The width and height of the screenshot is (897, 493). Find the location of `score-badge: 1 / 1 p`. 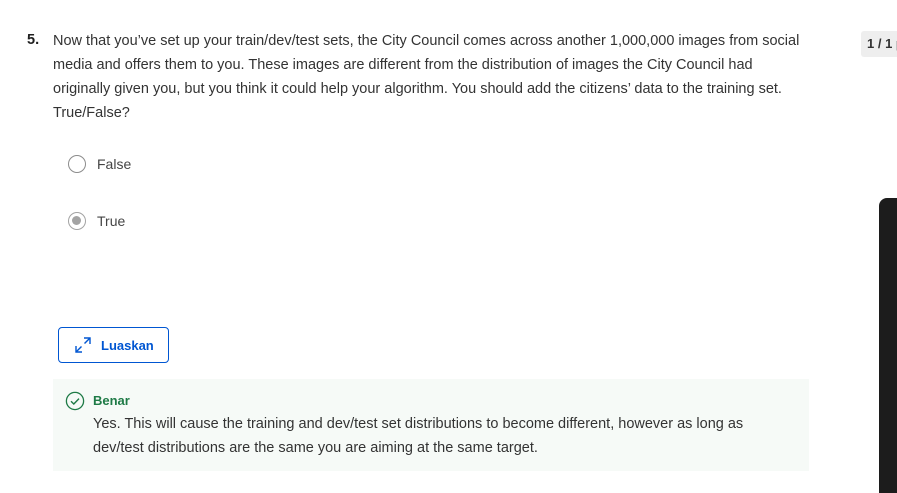

score-badge: 1 / 1 p is located at coordinates (879, 44).